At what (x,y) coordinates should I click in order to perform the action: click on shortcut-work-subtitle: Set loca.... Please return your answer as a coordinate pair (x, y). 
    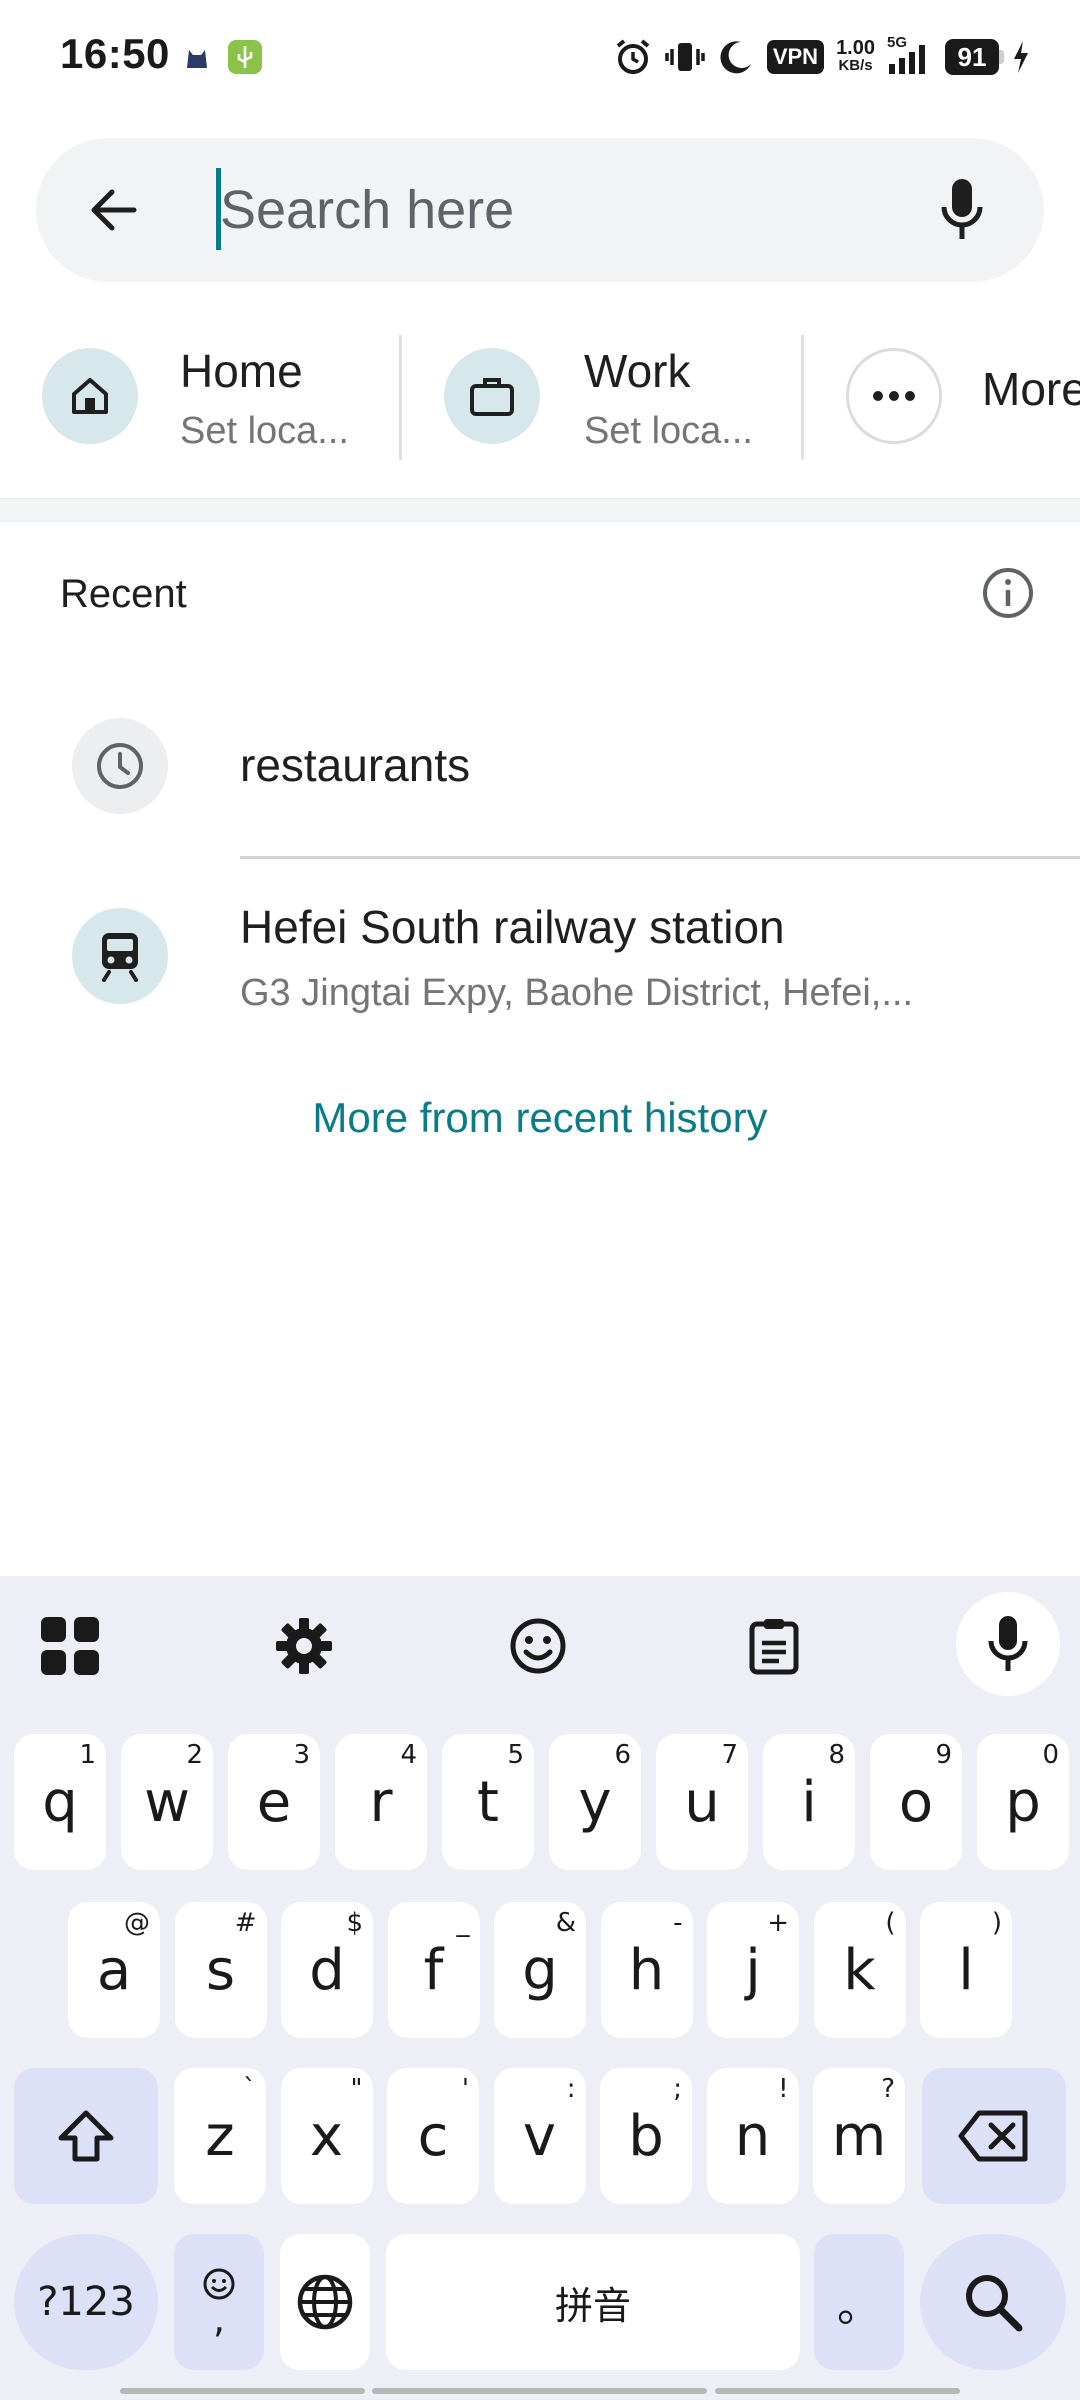
    Looking at the image, I should click on (668, 431).